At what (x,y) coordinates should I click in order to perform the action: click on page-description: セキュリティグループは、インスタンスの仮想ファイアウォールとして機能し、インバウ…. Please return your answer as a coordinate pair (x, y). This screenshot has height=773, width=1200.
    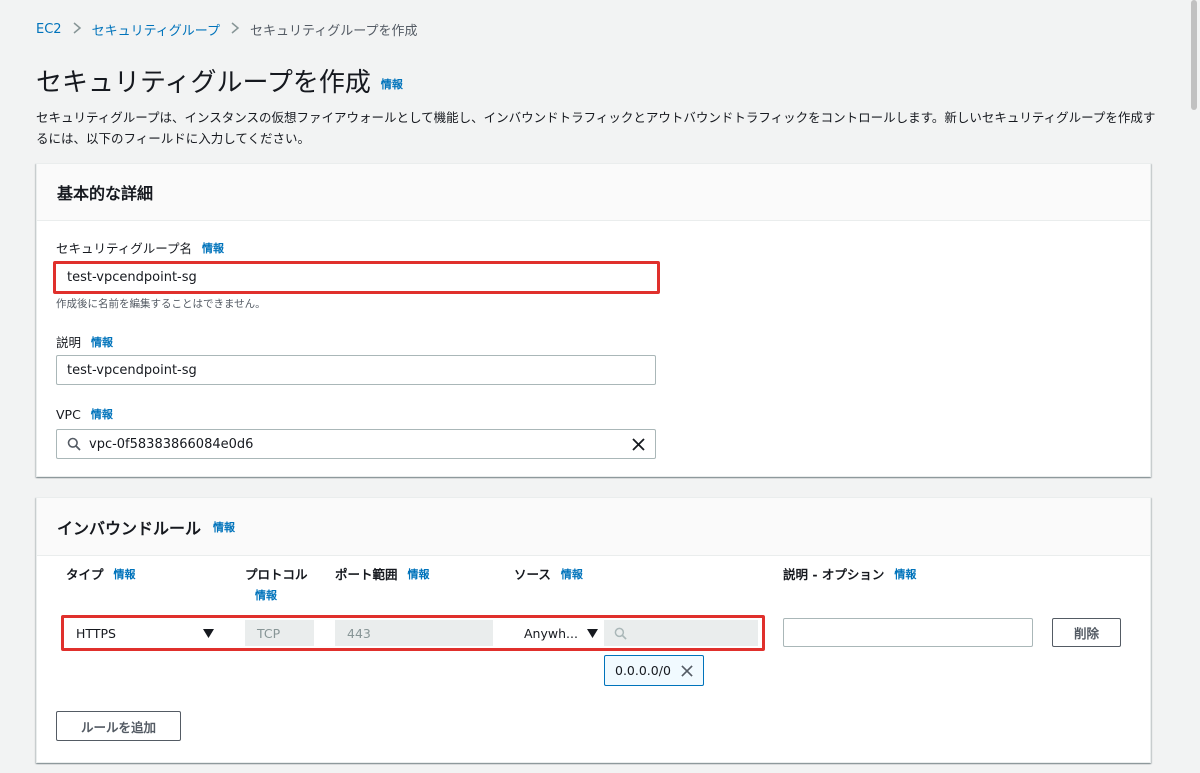
    Looking at the image, I should click on (596, 128).